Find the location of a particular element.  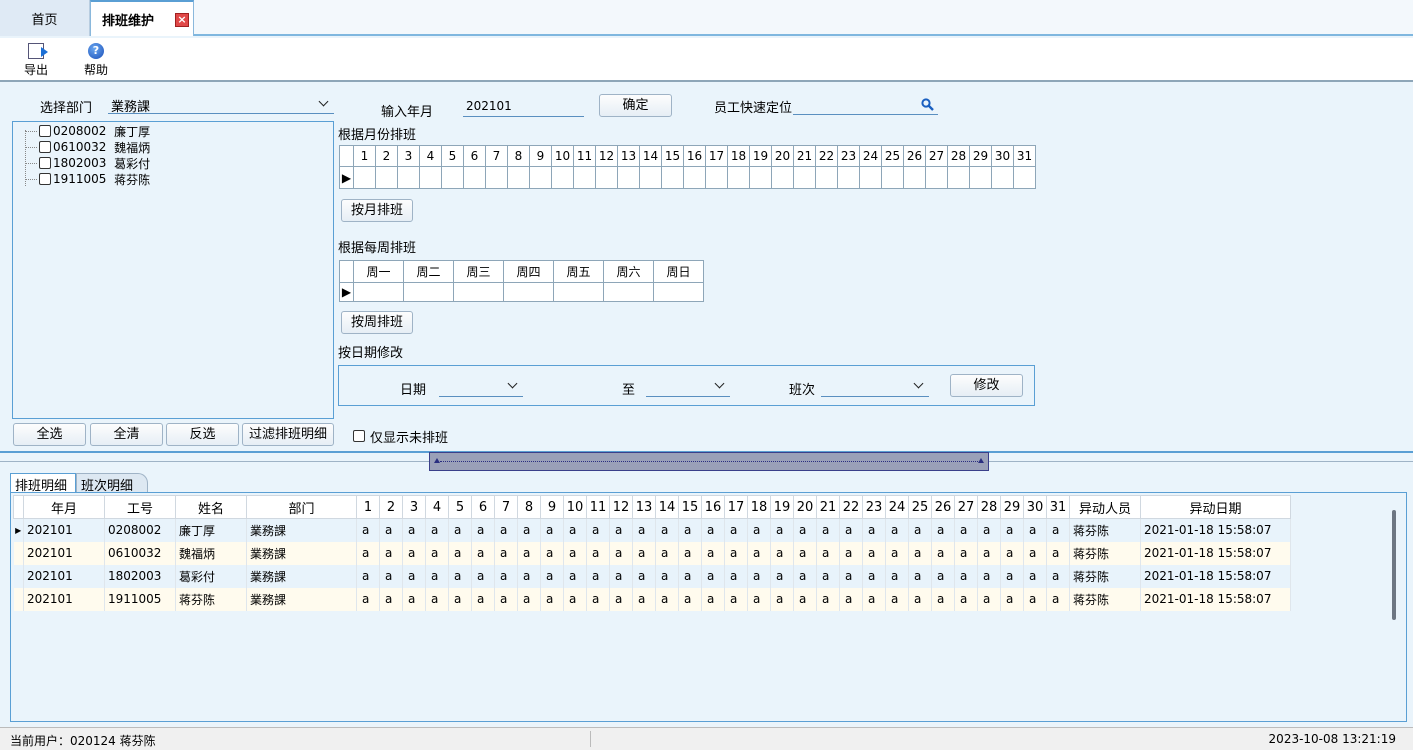

vertical-scrollbar is located at coordinates (1394, 565).